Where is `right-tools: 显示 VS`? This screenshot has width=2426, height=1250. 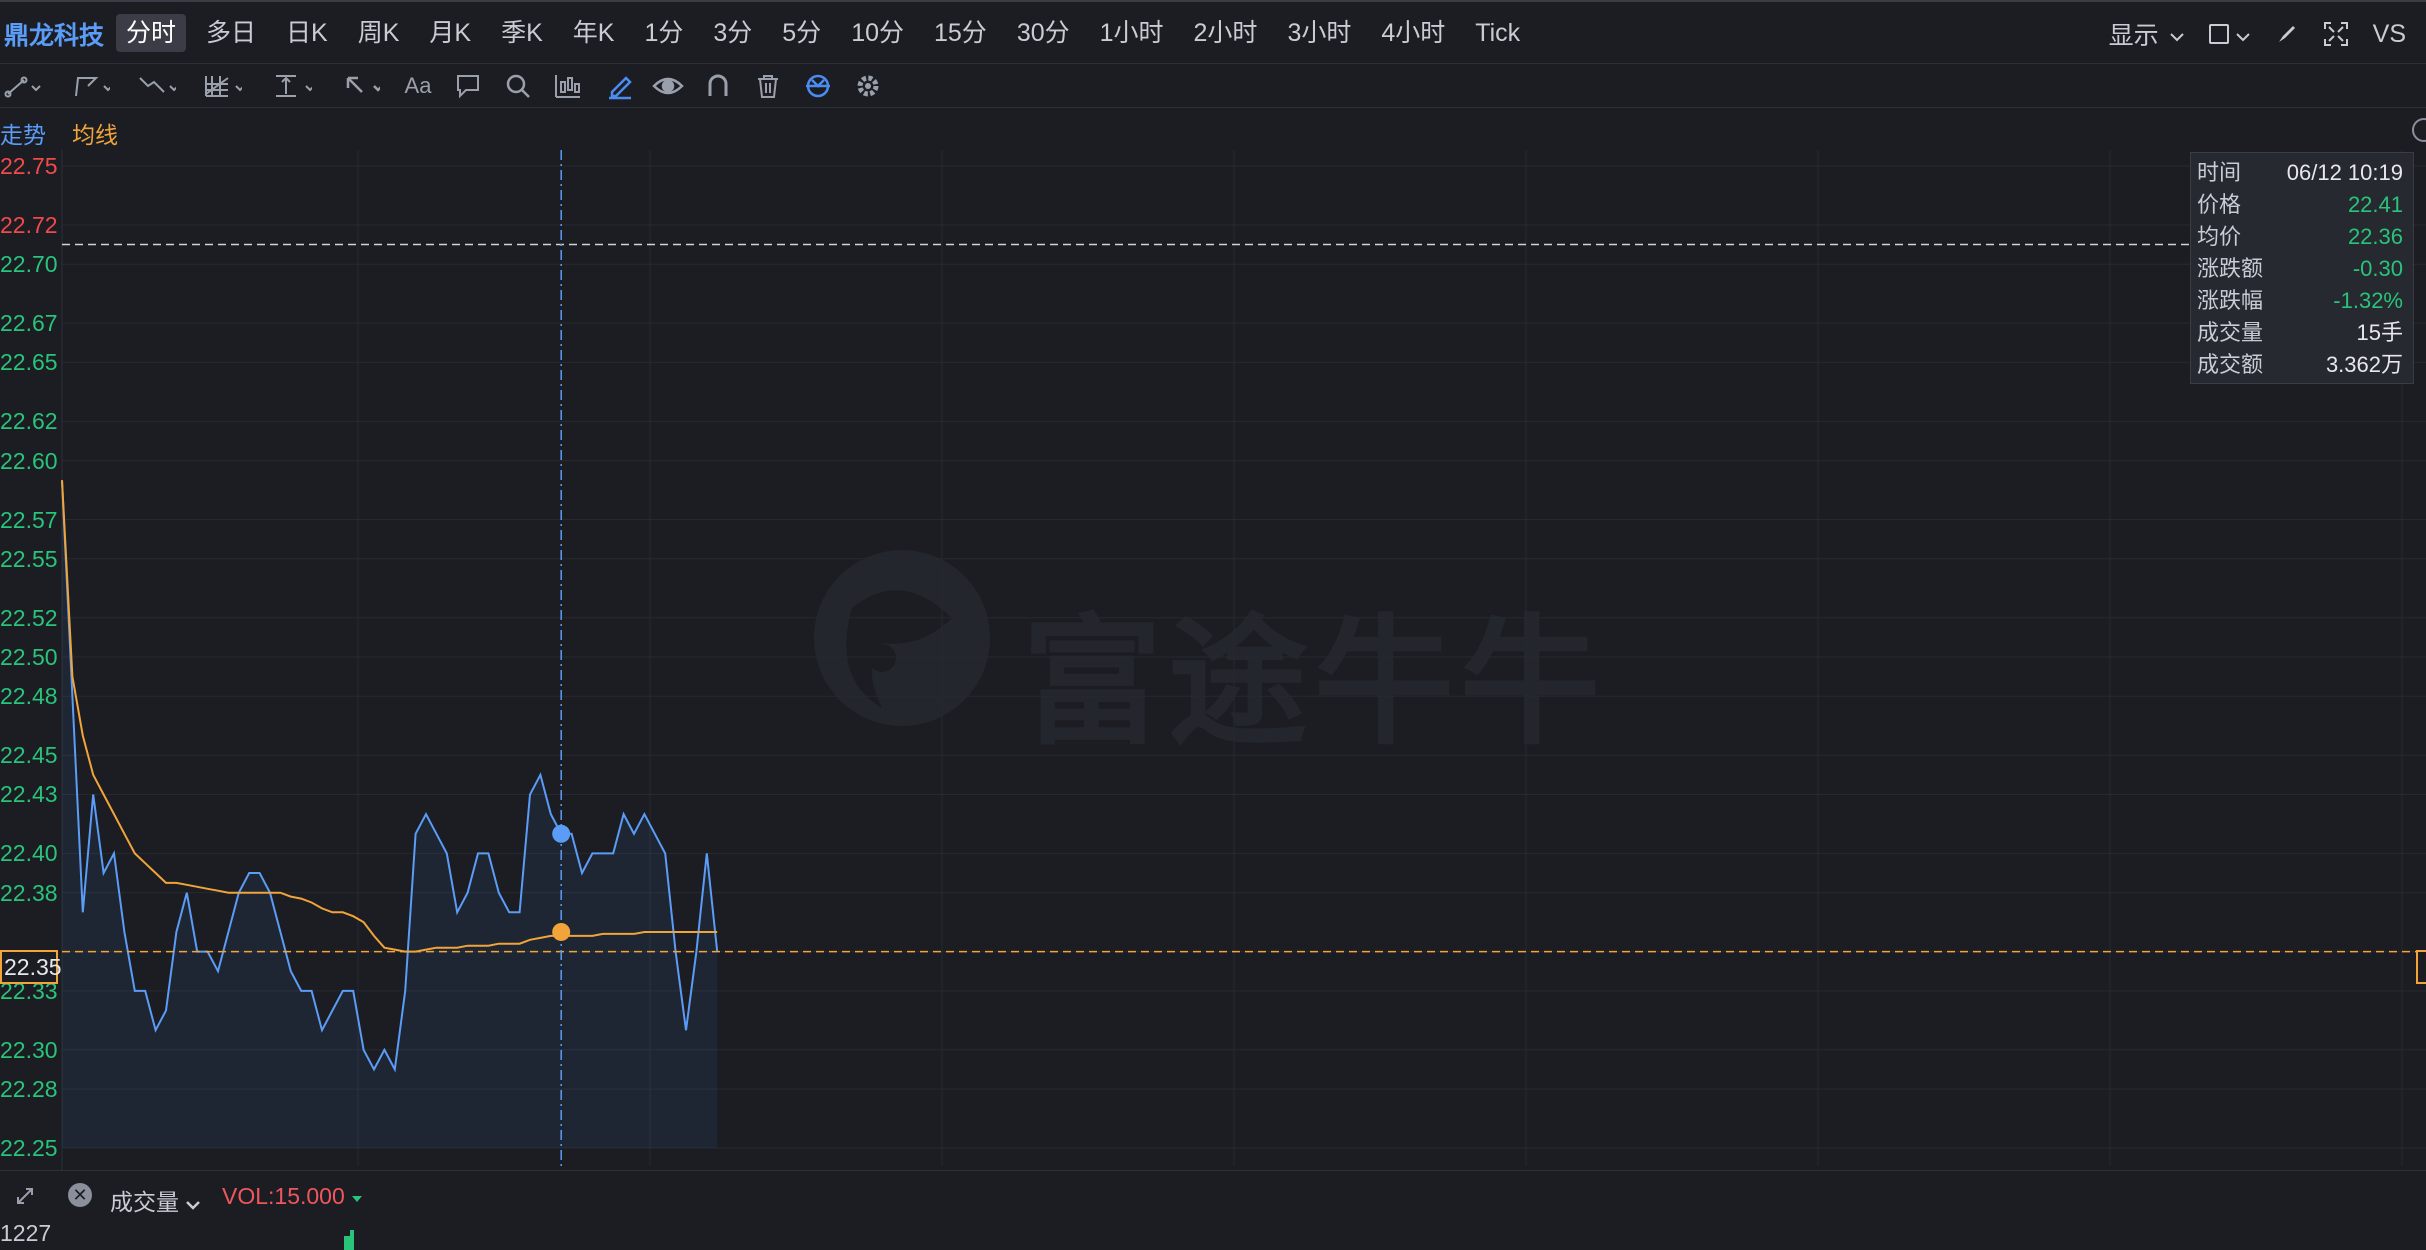
right-tools: 显示 VS is located at coordinates (2245, 34).